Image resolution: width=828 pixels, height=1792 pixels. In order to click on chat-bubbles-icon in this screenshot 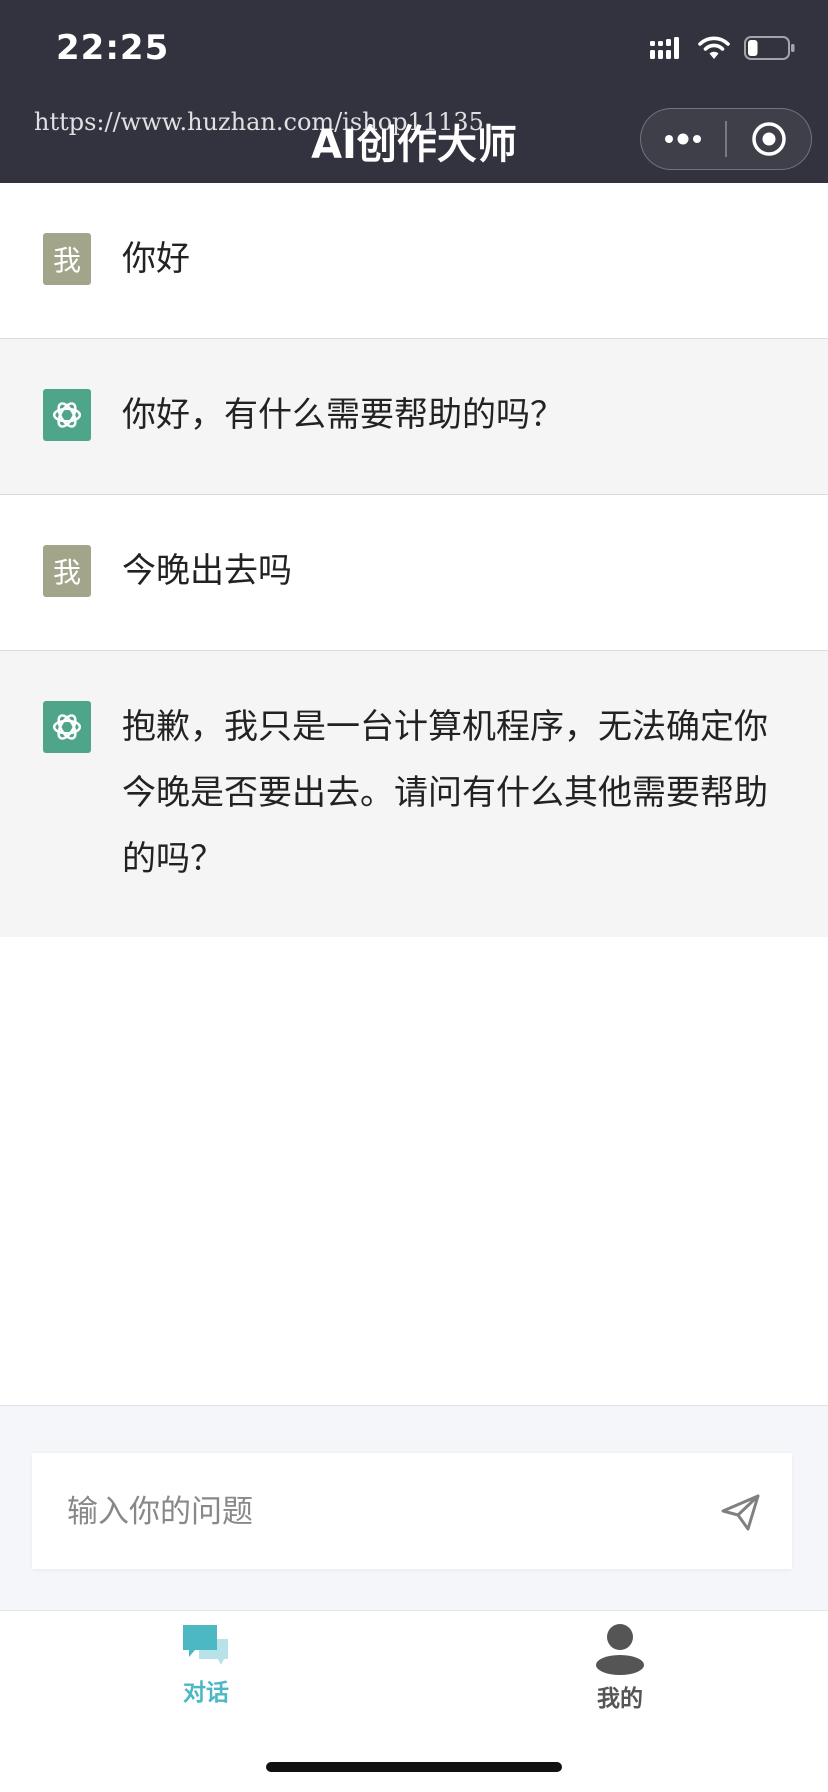, I will do `click(205, 1645)`.